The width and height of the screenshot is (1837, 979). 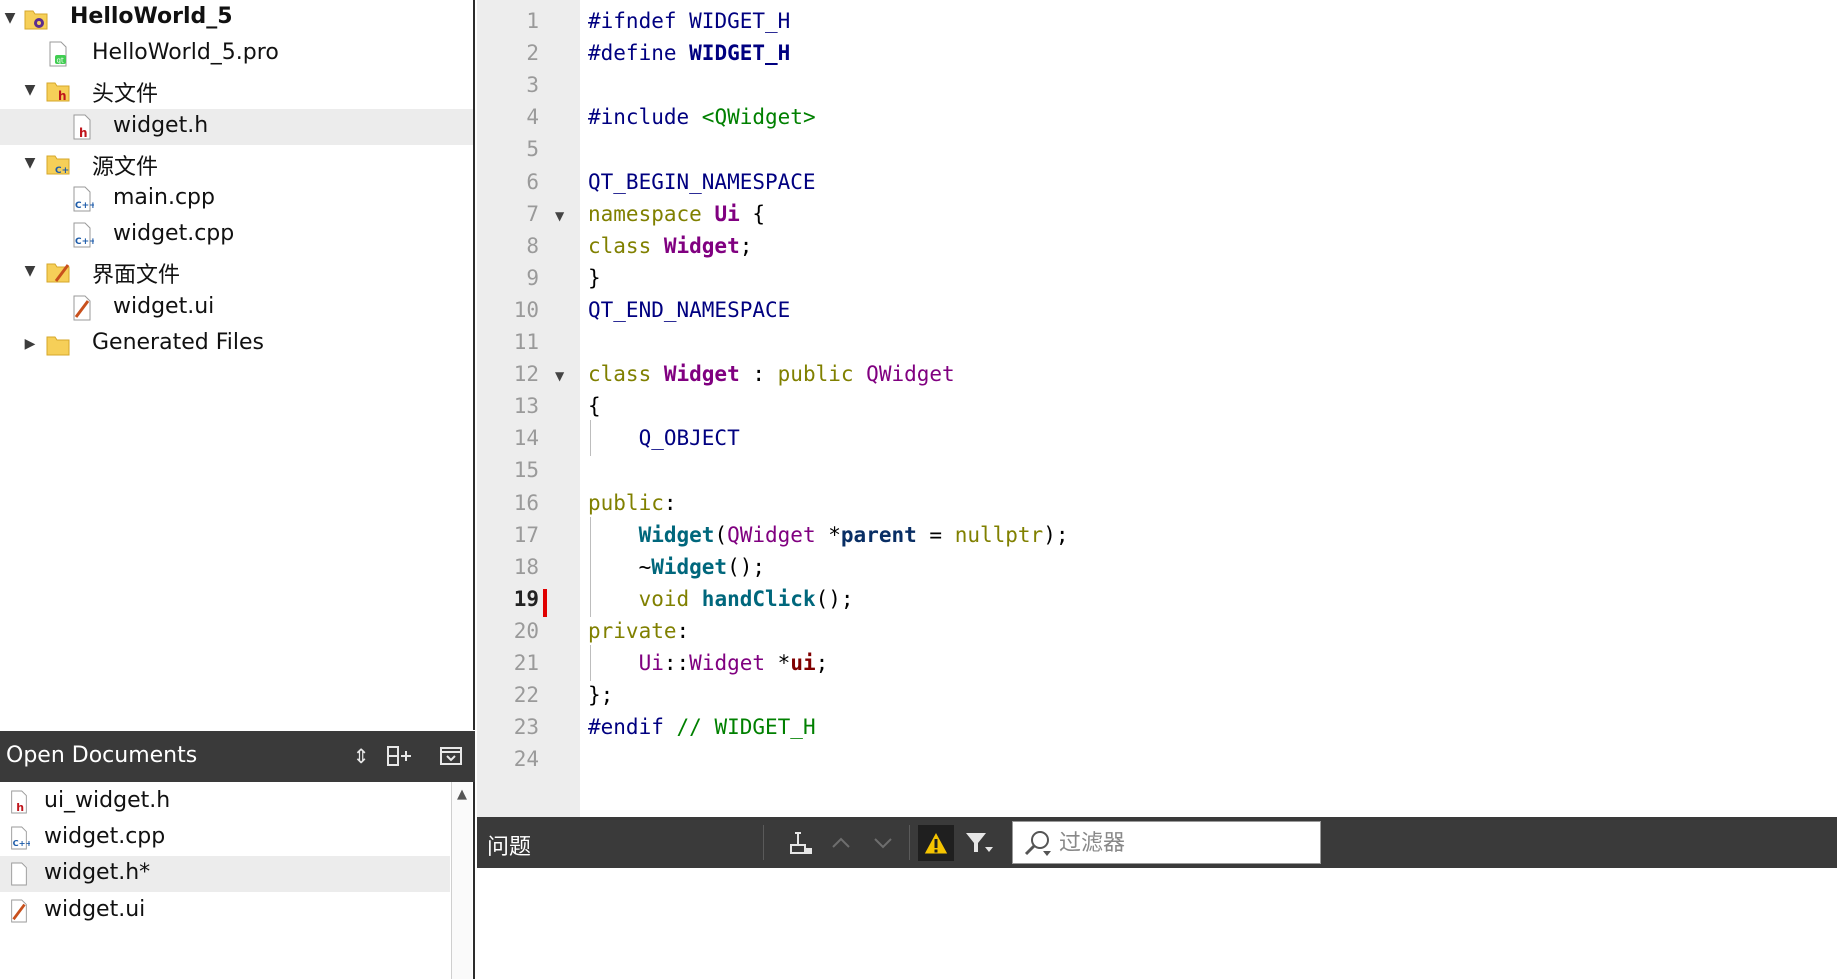 What do you see at coordinates (727, 213) in the screenshot?
I see `code-token: Ui` at bounding box center [727, 213].